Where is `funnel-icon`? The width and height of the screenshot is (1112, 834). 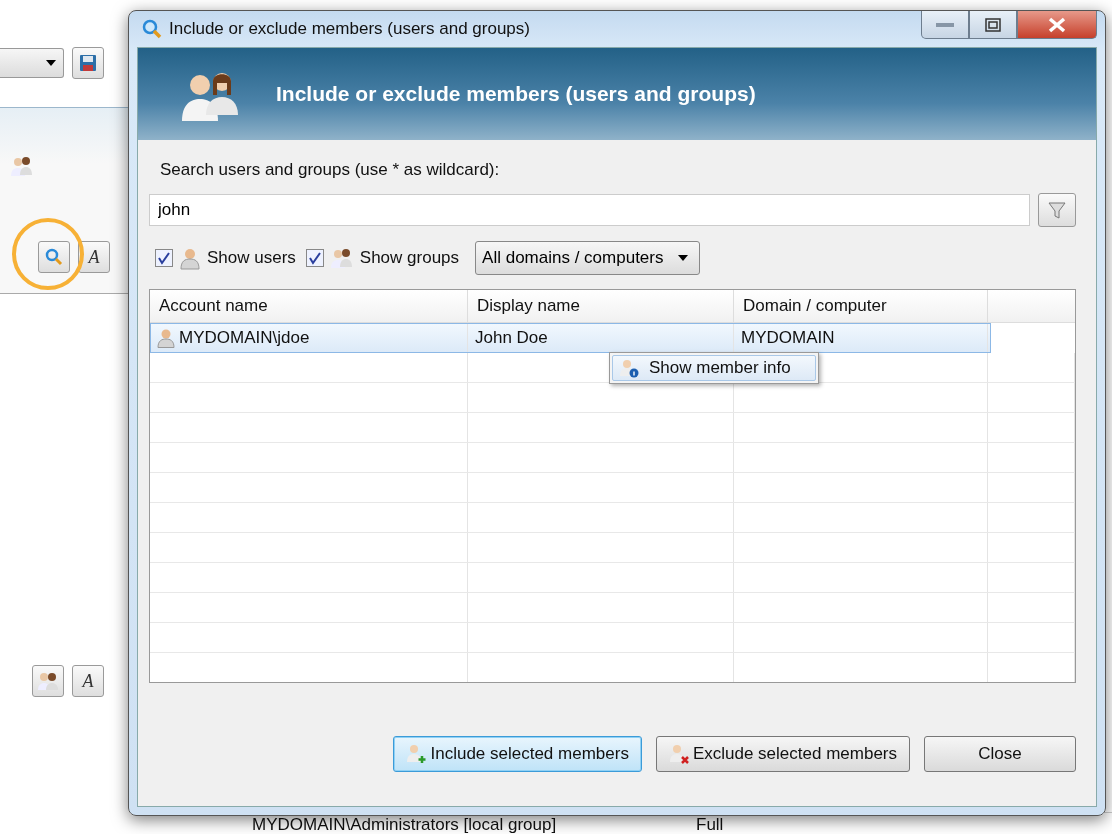 funnel-icon is located at coordinates (1057, 210).